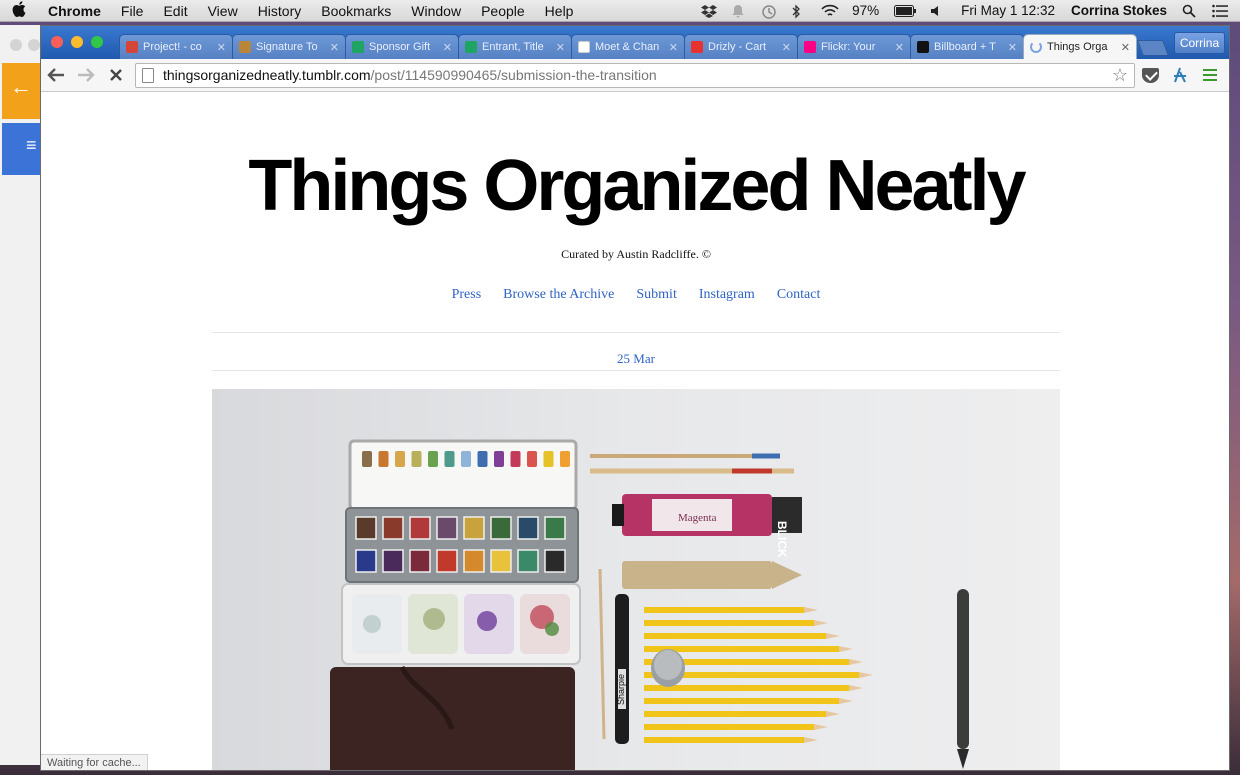  What do you see at coordinates (280, 11) in the screenshot?
I see `menu-history: History` at bounding box center [280, 11].